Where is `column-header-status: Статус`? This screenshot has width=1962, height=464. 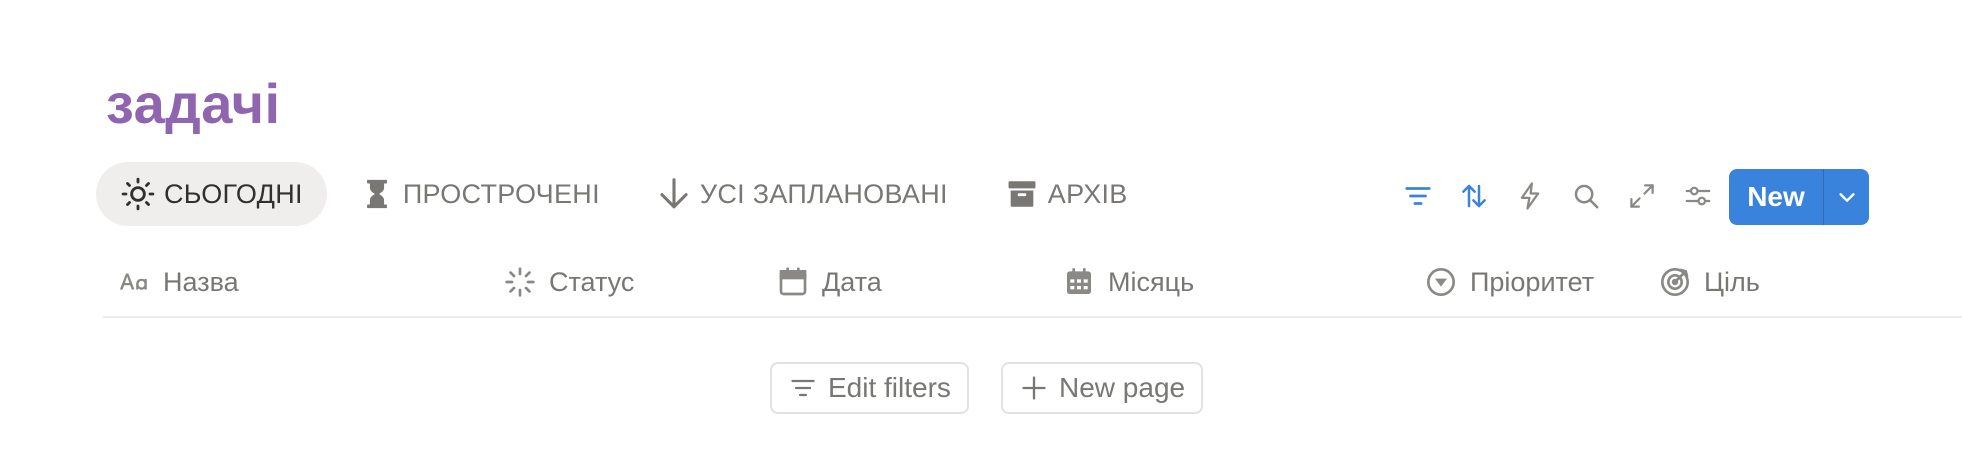 column-header-status: Статус is located at coordinates (568, 282).